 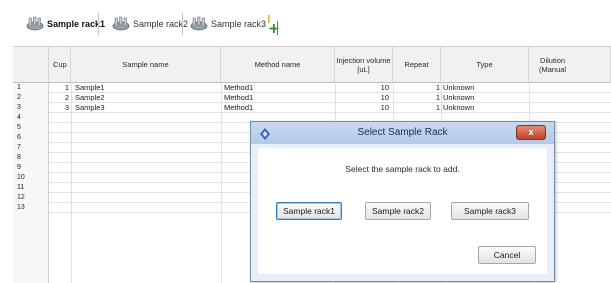 What do you see at coordinates (31, 108) in the screenshot?
I see `row-number: 3` at bounding box center [31, 108].